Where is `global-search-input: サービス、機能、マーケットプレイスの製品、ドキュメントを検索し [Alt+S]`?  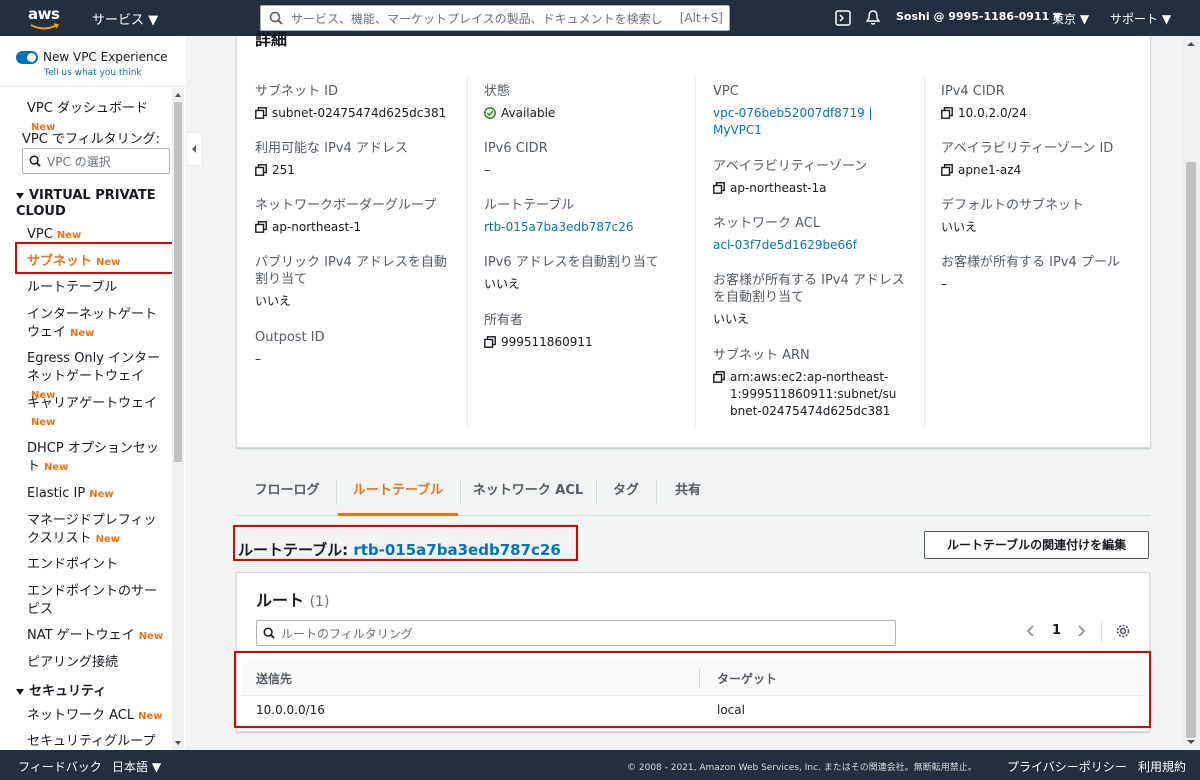 global-search-input: サービス、機能、マーケットプレイスの製品、ドキュメントを検索し [Alt+S] is located at coordinates (495, 18).